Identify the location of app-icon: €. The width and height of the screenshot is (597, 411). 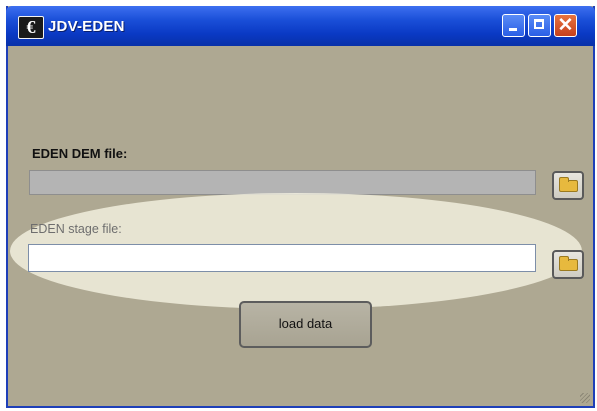
(31, 27).